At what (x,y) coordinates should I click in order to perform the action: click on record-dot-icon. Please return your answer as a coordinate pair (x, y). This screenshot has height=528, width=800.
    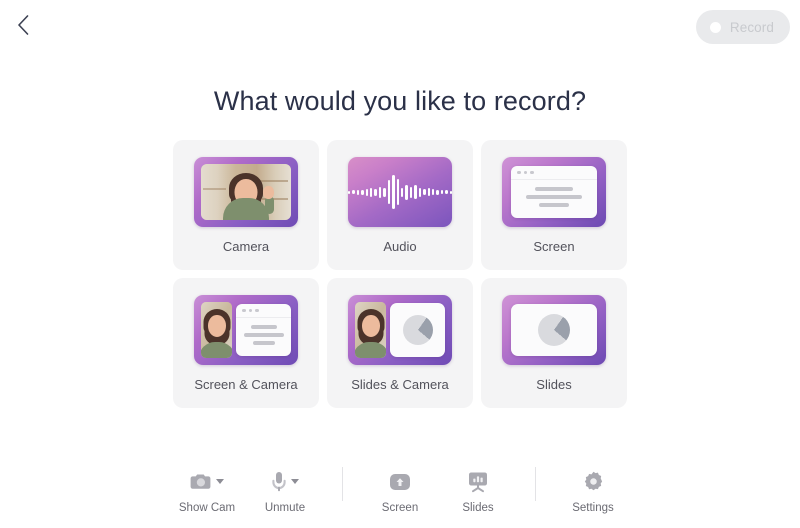
    Looking at the image, I should click on (715, 27).